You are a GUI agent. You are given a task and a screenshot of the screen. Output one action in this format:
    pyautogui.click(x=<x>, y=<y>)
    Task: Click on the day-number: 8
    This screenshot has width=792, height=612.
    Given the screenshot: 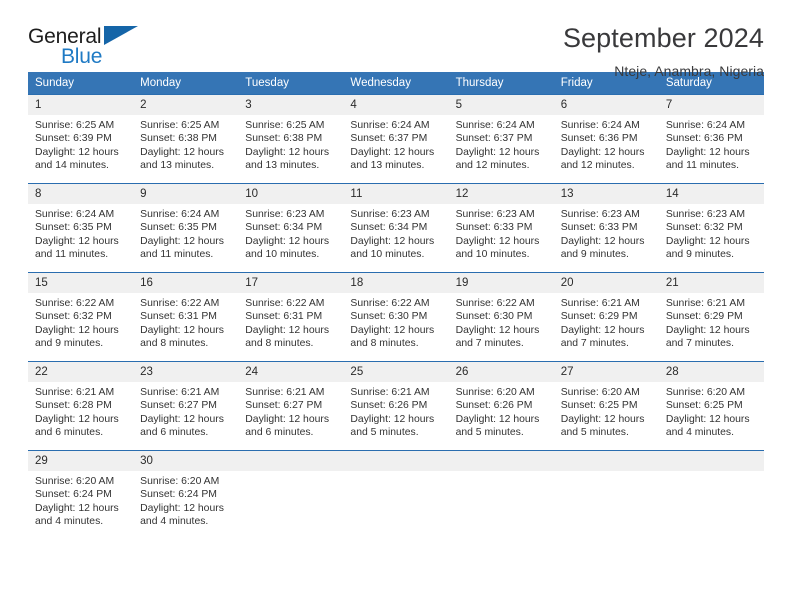 What is the action you would take?
    pyautogui.click(x=81, y=194)
    